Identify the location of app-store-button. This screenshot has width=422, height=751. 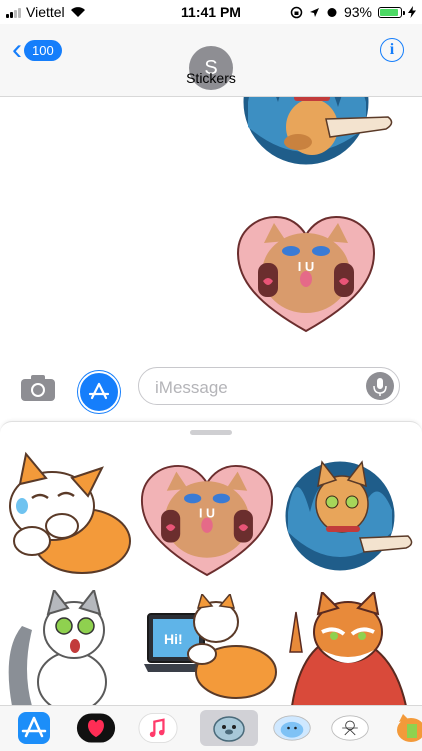
(99, 392).